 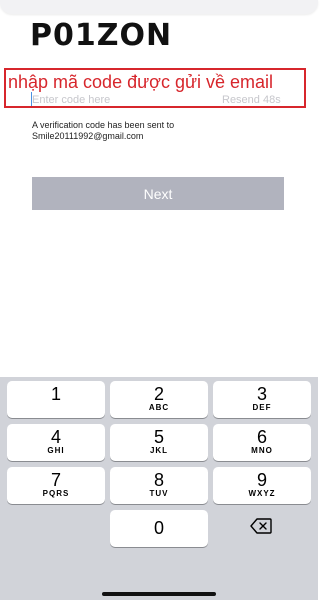 I want to click on resend-button: Resend 48s, so click(x=251, y=100).